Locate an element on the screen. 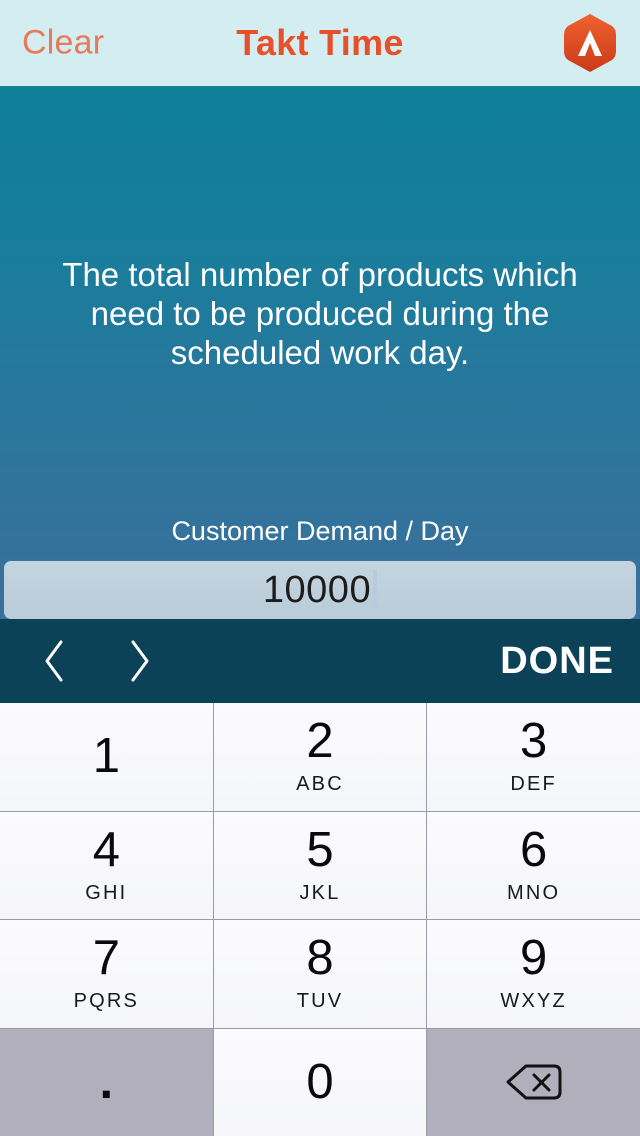 This screenshot has height=1136, width=640. key-digit: 8 is located at coordinates (320, 958).